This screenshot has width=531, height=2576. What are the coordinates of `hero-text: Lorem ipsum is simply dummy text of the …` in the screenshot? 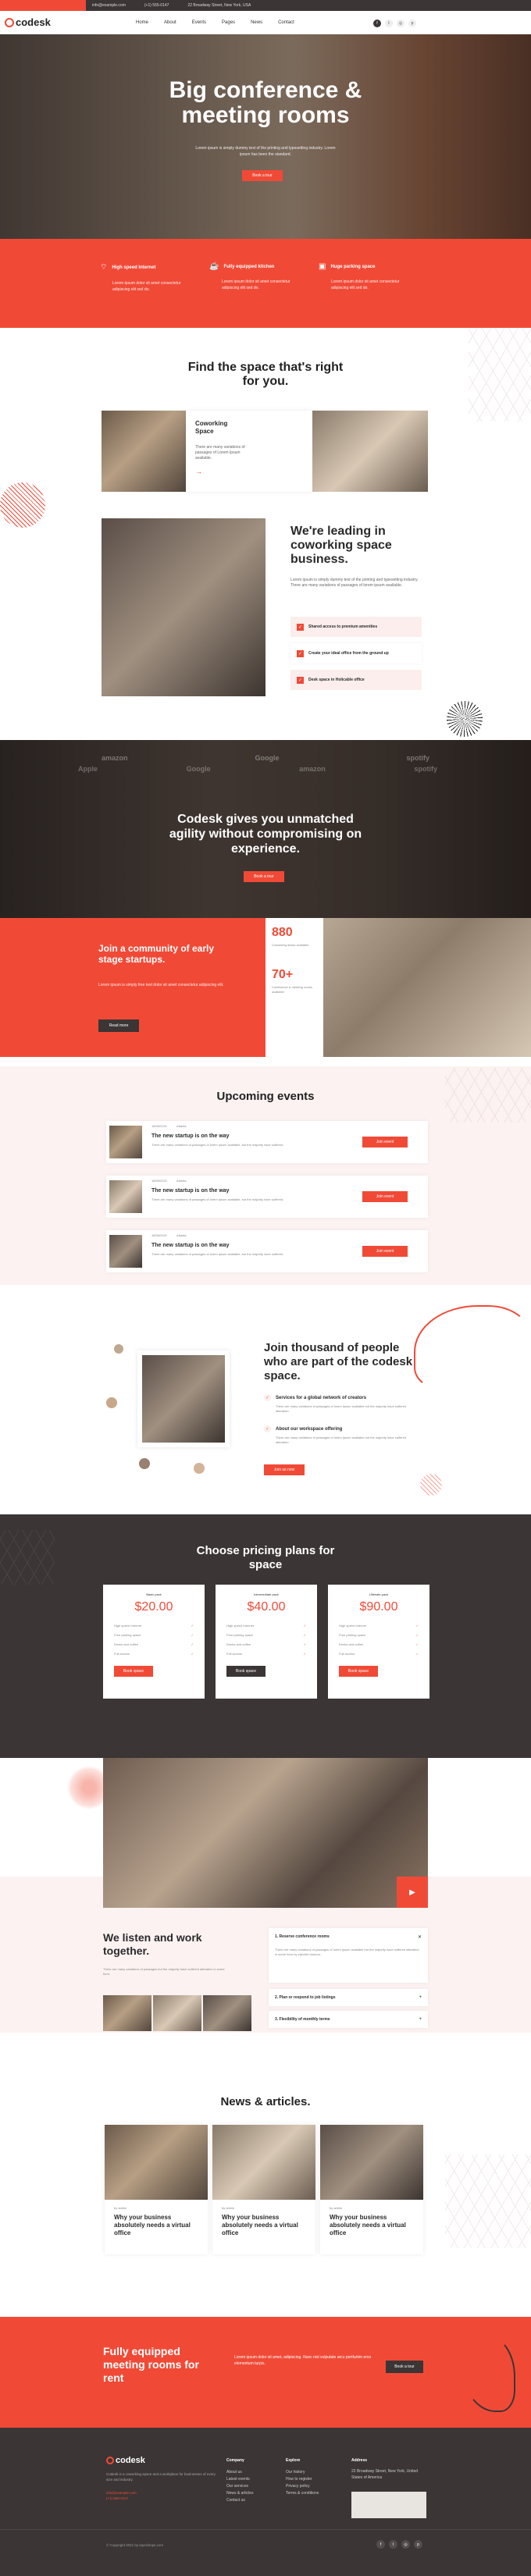 It's located at (265, 151).